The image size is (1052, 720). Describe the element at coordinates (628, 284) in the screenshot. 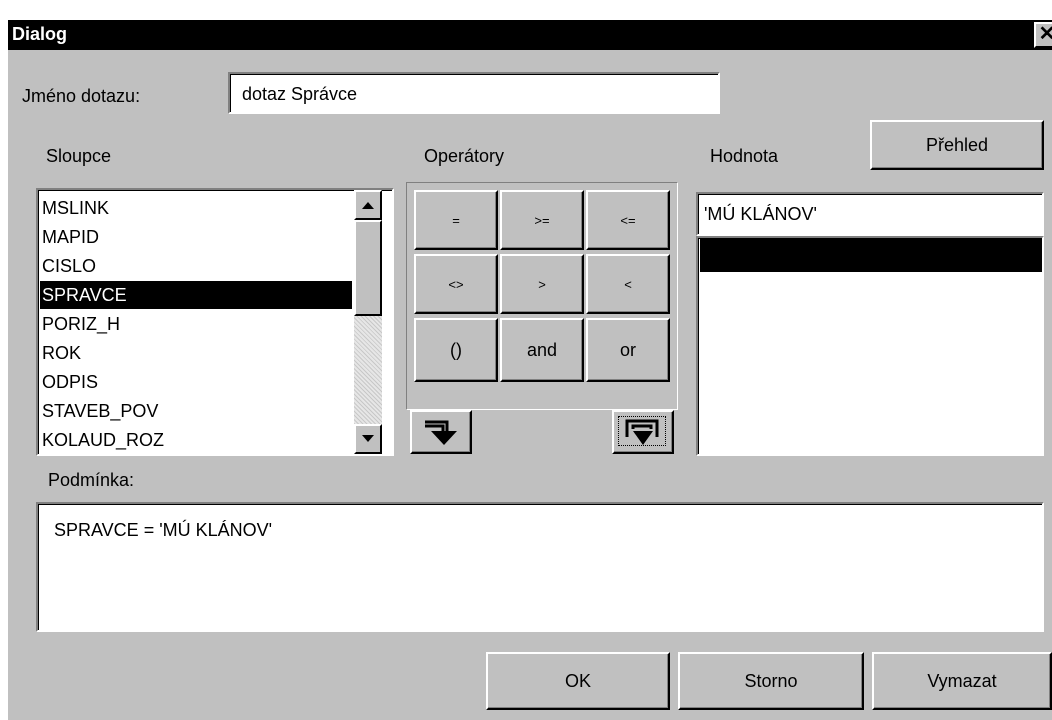

I see `operator-button-lt: <` at that location.